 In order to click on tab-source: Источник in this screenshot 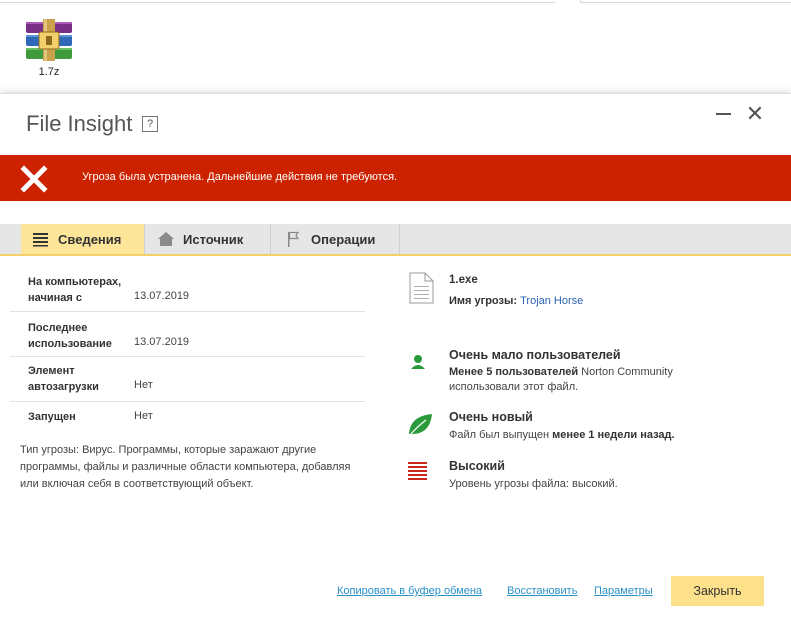, I will do `click(208, 239)`.